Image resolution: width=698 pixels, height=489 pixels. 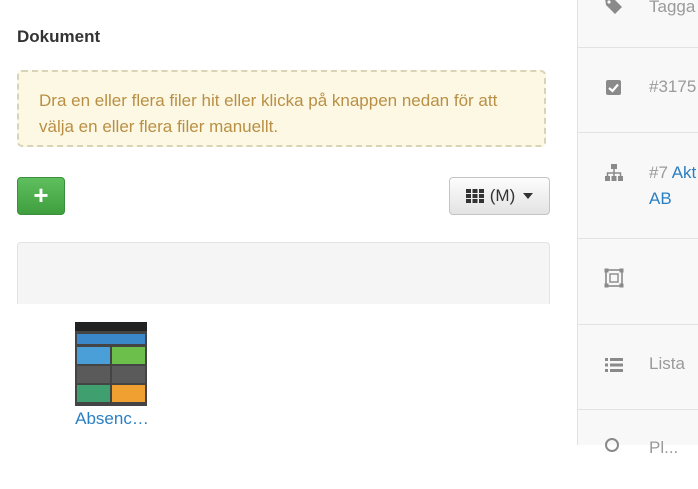 What do you see at coordinates (673, 86) in the screenshot?
I see `sidebar-row-task-text: #3175` at bounding box center [673, 86].